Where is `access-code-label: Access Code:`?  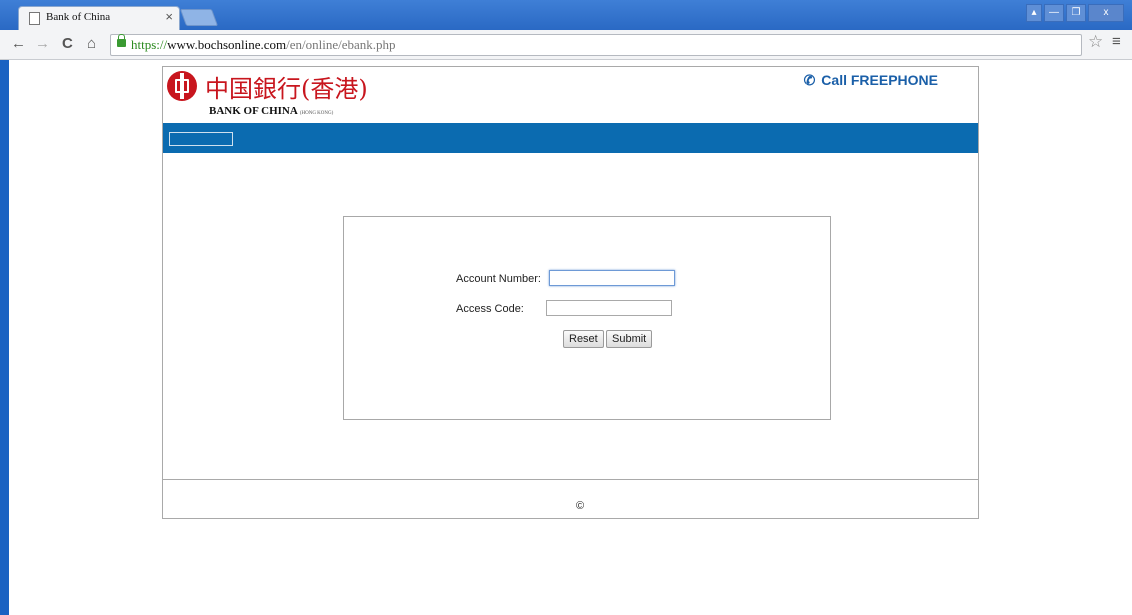 access-code-label: Access Code: is located at coordinates (490, 309).